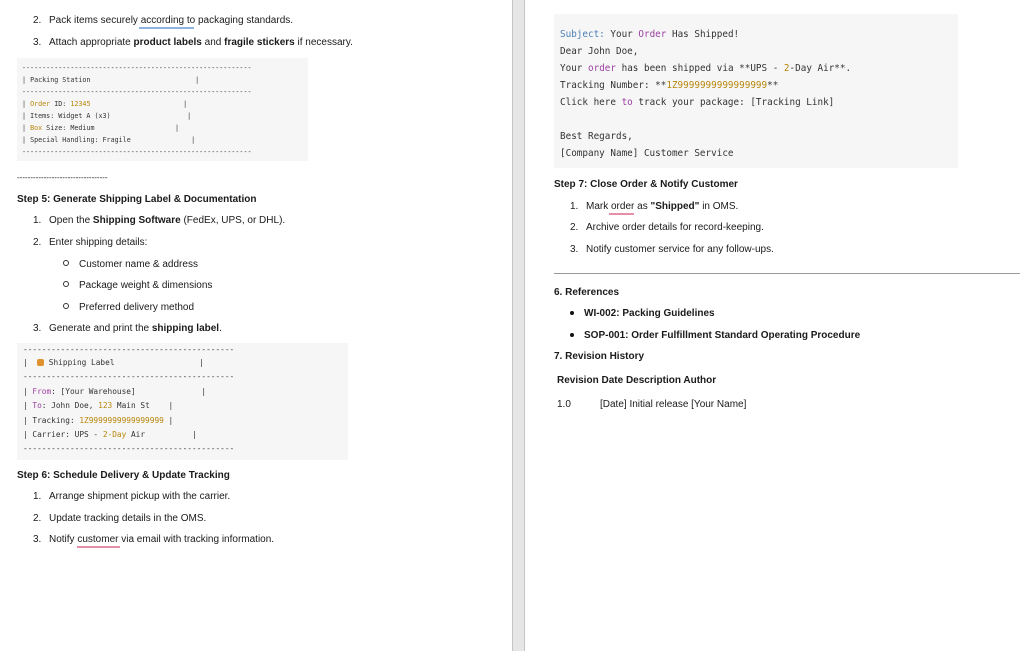 The image size is (1029, 651). What do you see at coordinates (612, 380) in the screenshot?
I see `table-header-date: Date` at bounding box center [612, 380].